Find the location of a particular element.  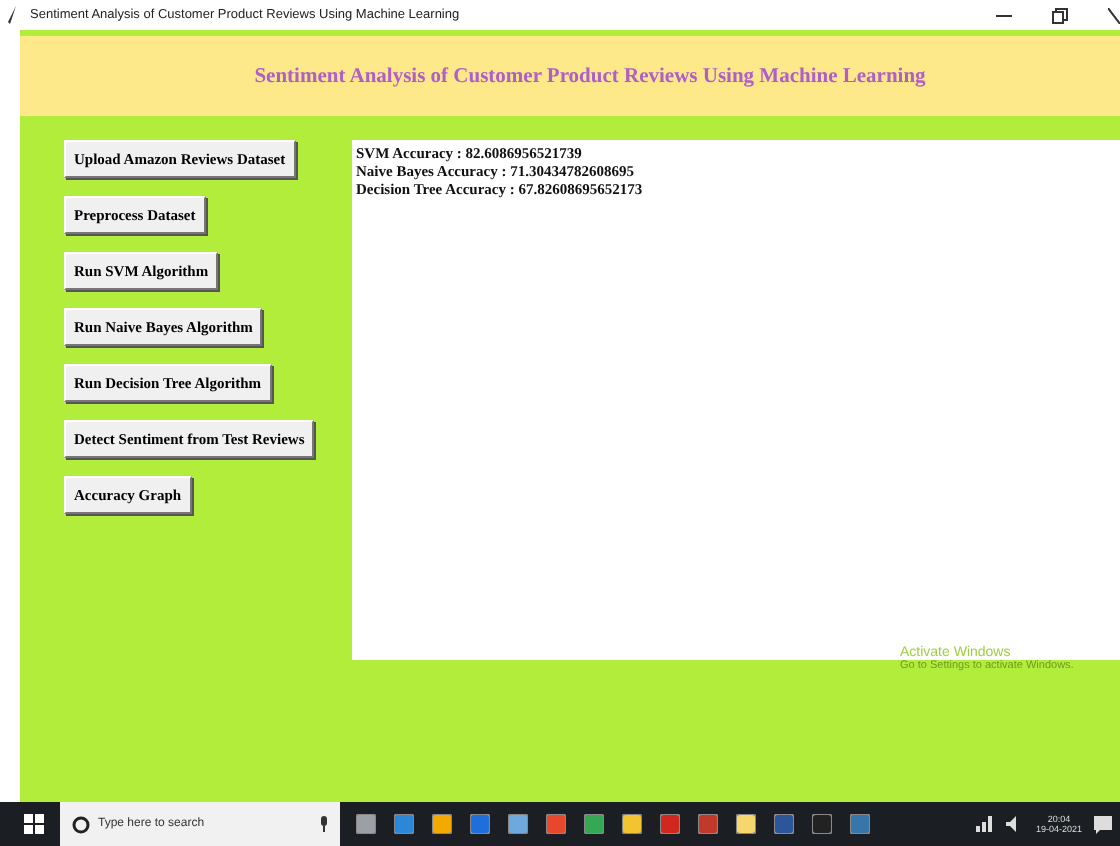

notification-icon is located at coordinates (1103, 824).